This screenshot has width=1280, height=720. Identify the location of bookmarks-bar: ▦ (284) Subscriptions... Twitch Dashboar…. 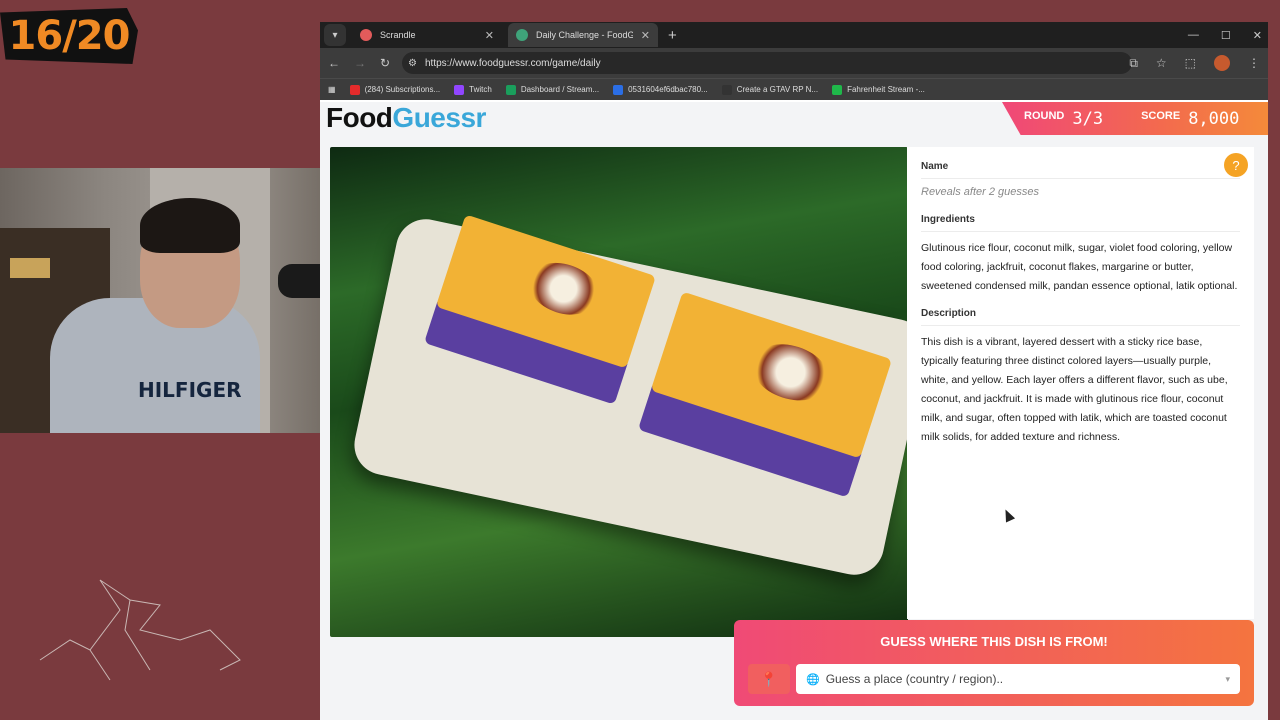
(794, 89).